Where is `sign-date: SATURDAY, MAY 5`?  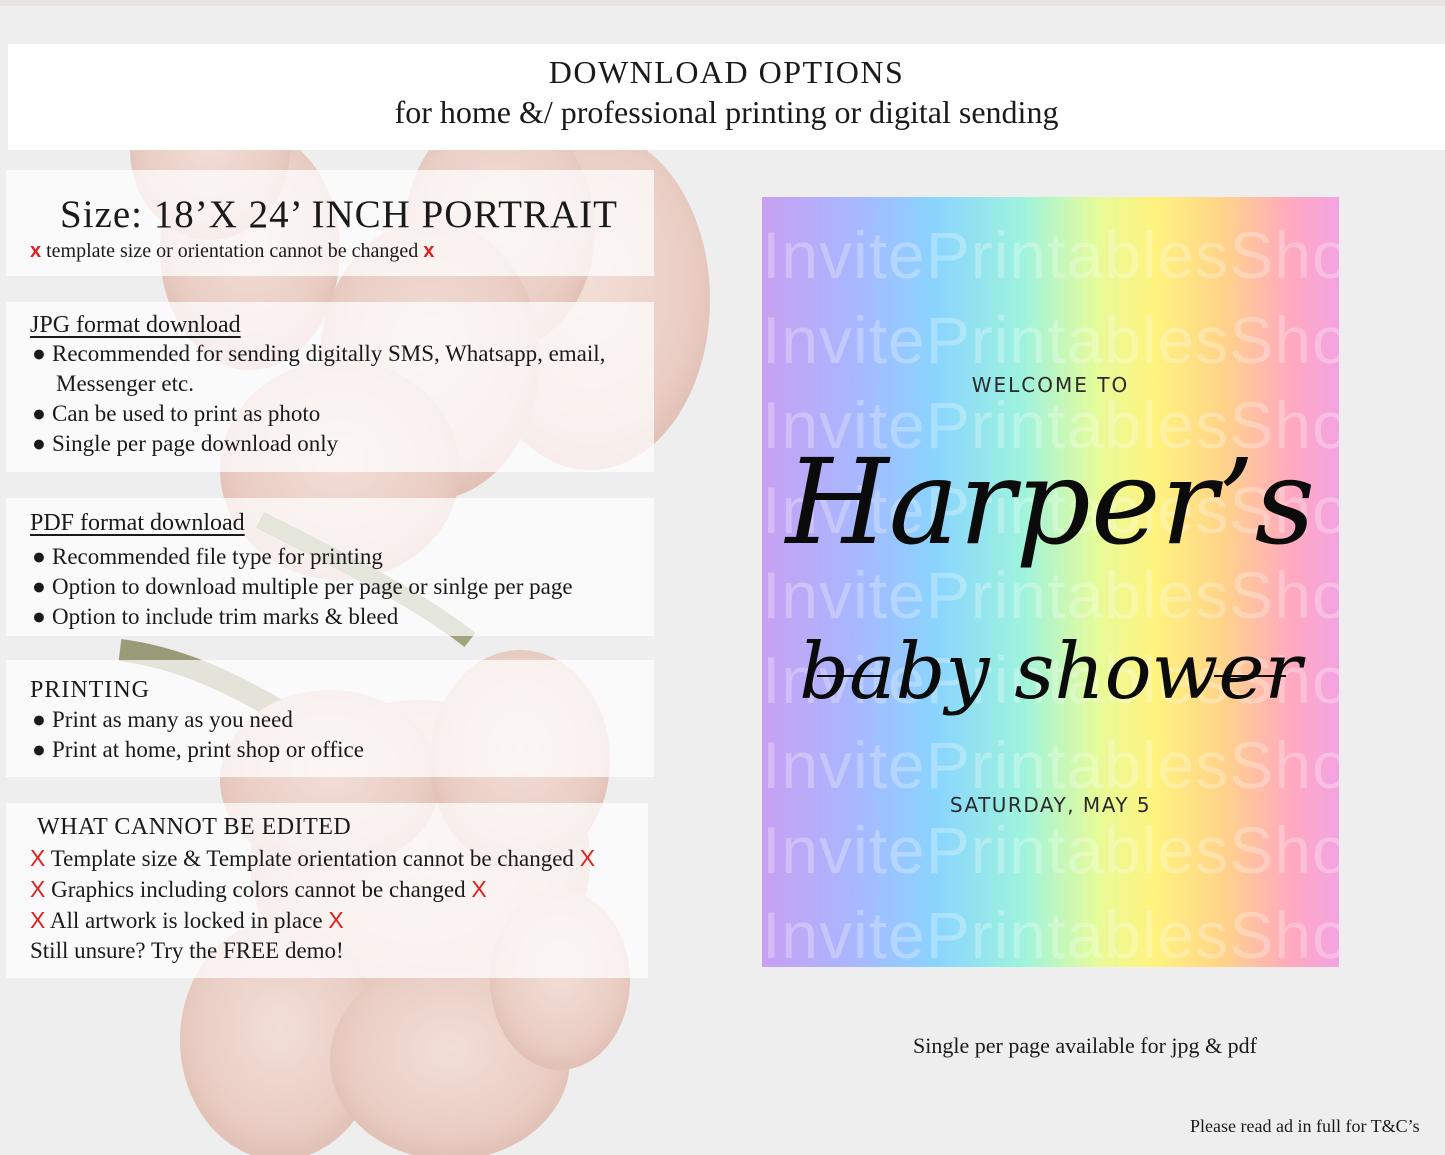
sign-date: SATURDAY, MAY 5 is located at coordinates (1050, 805).